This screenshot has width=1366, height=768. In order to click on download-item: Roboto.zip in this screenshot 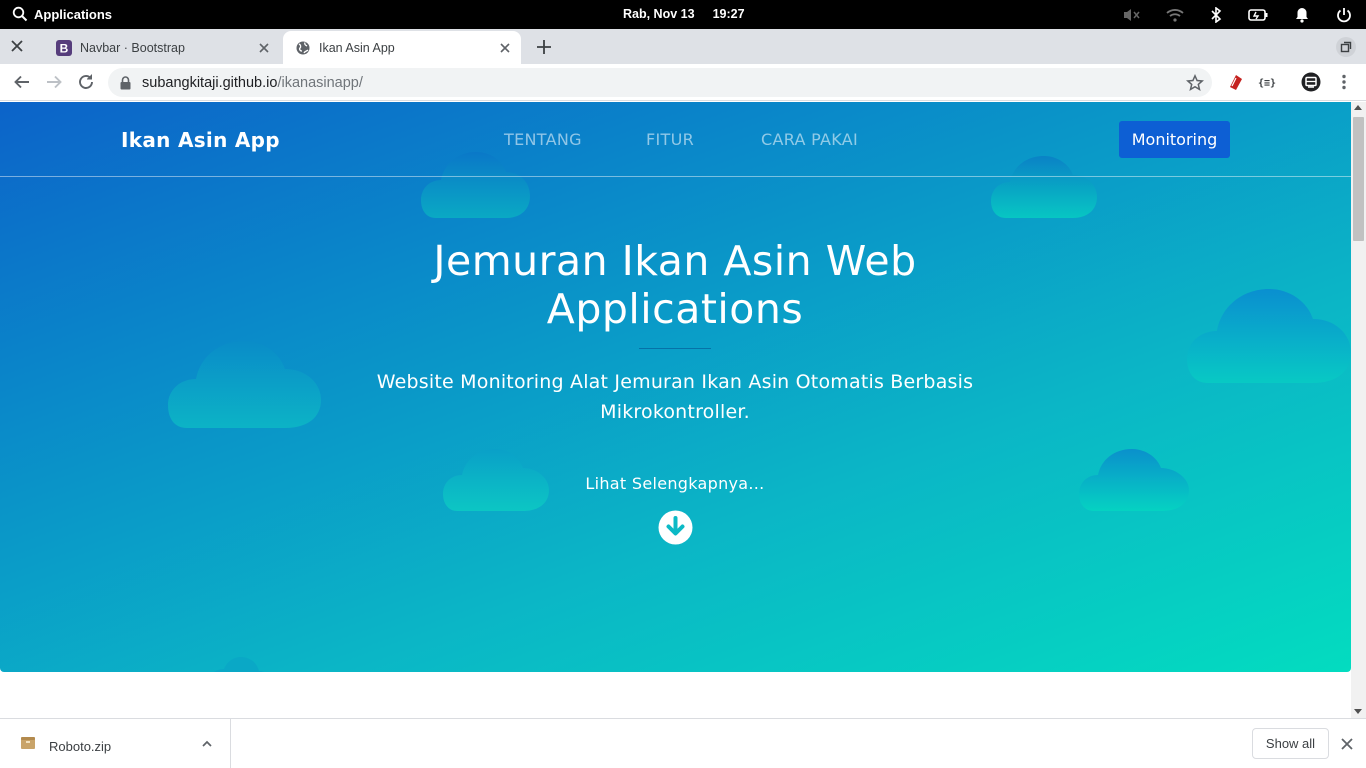, I will do `click(115, 743)`.